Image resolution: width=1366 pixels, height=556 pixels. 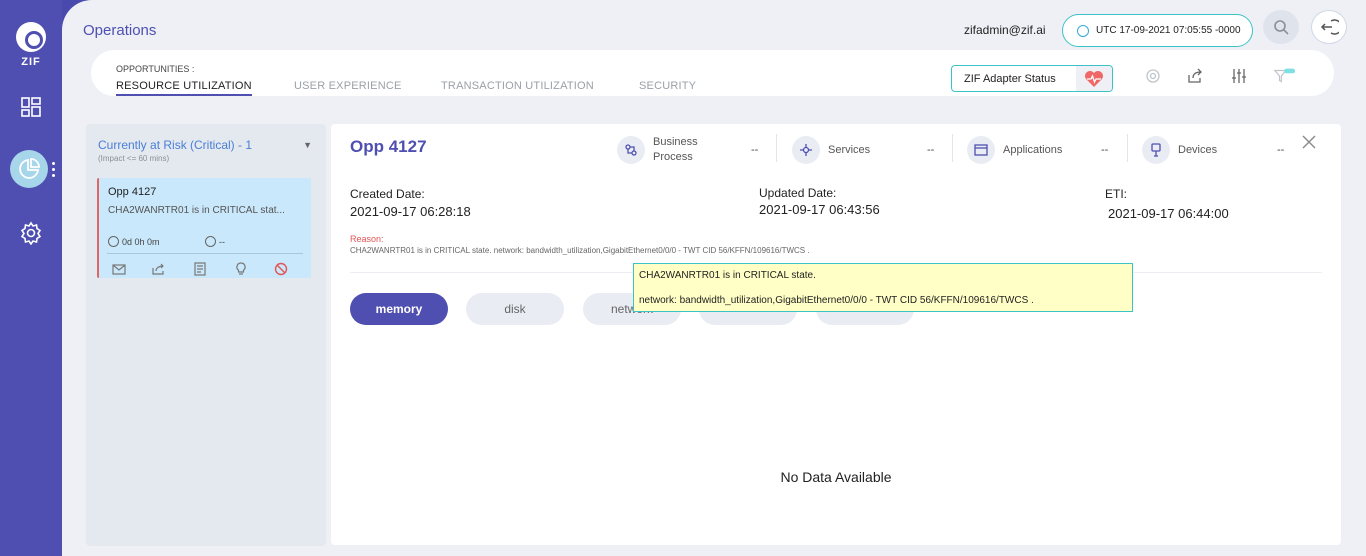 I want to click on eti-label: ETI:, so click(x=1116, y=194).